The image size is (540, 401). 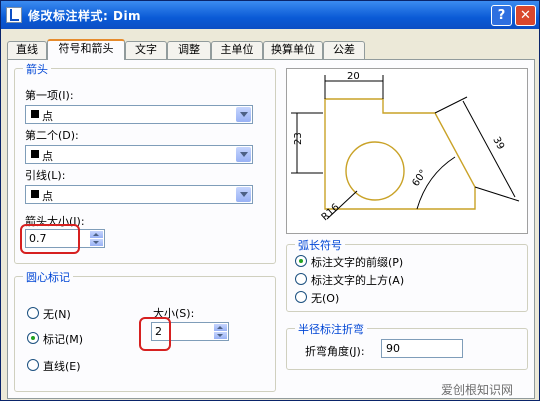 What do you see at coordinates (357, 262) in the screenshot?
I see `arc-prefix-label: 标注文字的前缀(P)` at bounding box center [357, 262].